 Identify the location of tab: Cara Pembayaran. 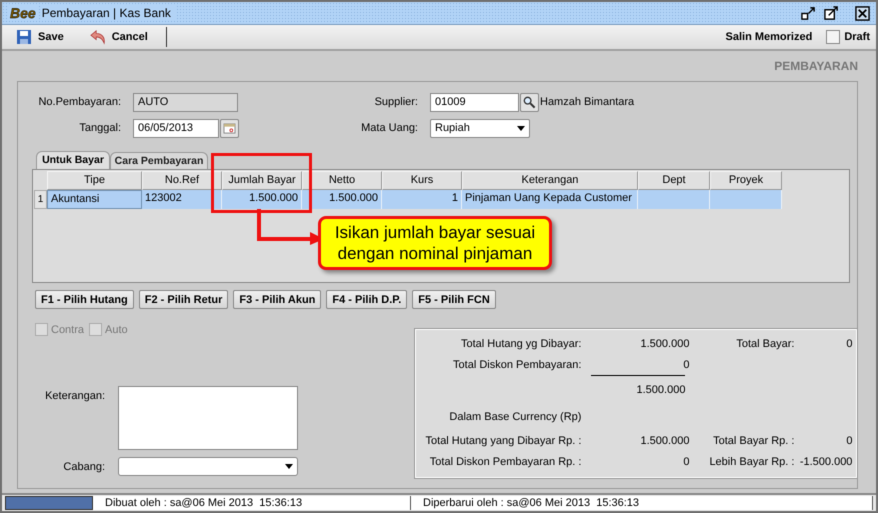
(159, 160).